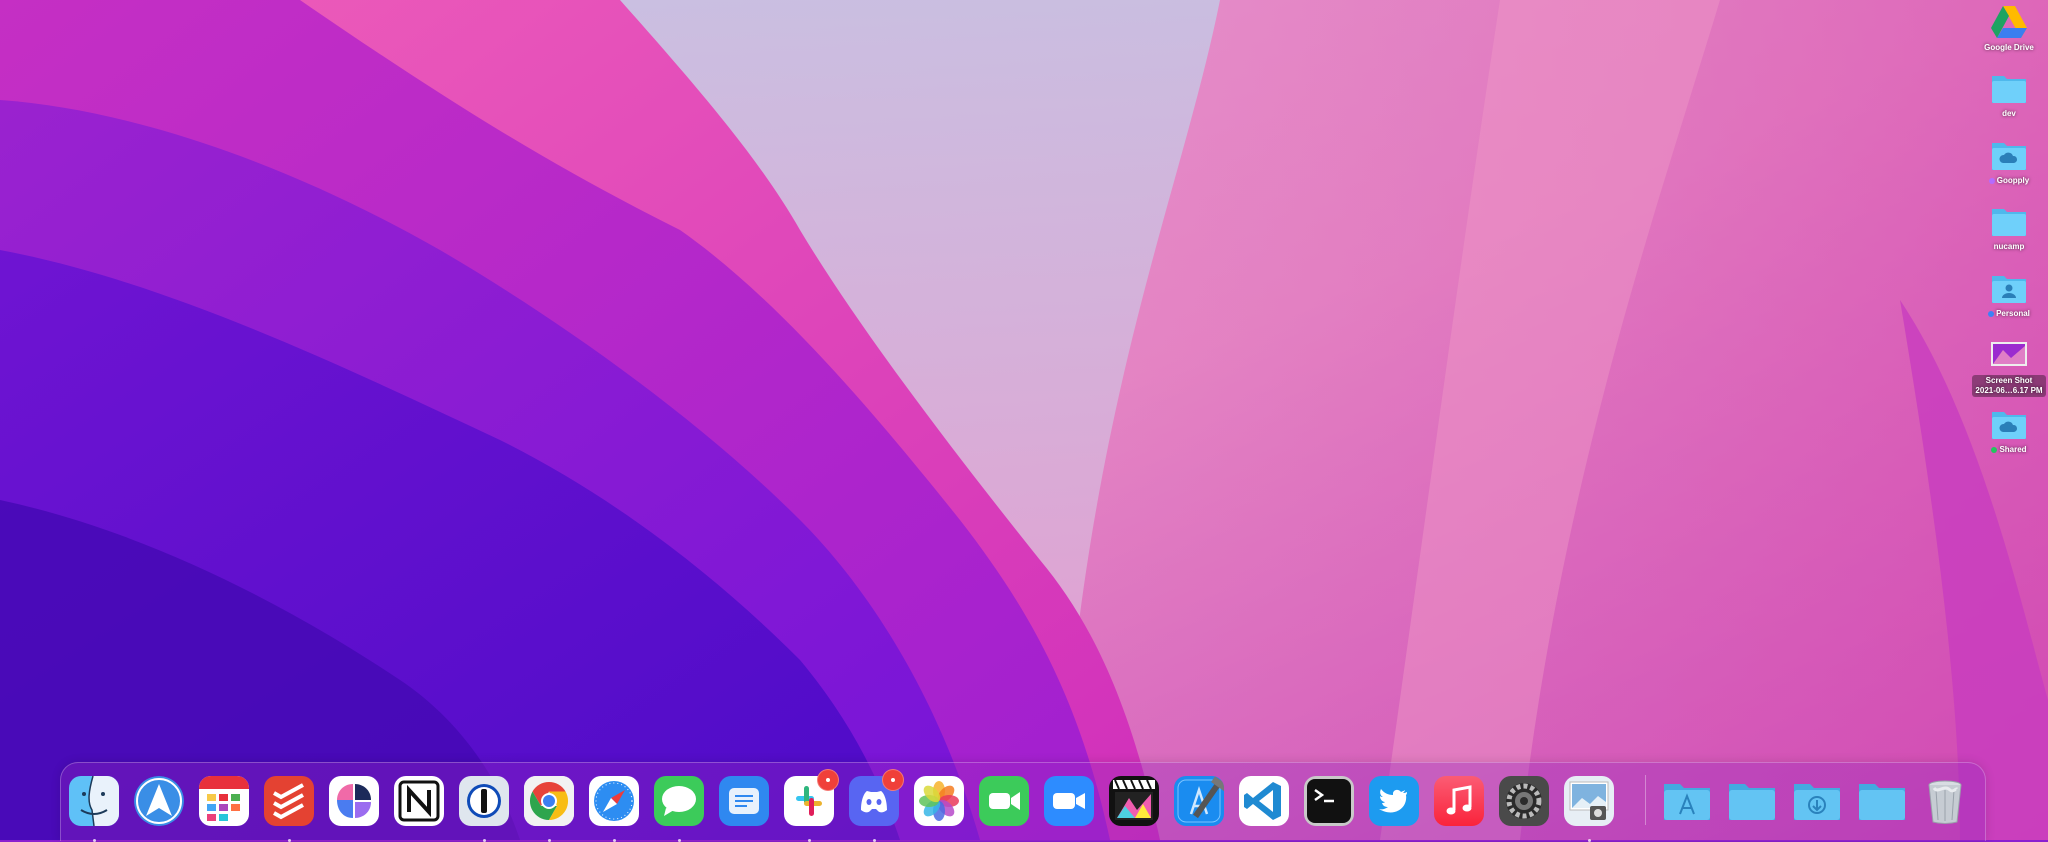 The width and height of the screenshot is (2048, 842). What do you see at coordinates (484, 801) in the screenshot?
I see `1password-icon` at bounding box center [484, 801].